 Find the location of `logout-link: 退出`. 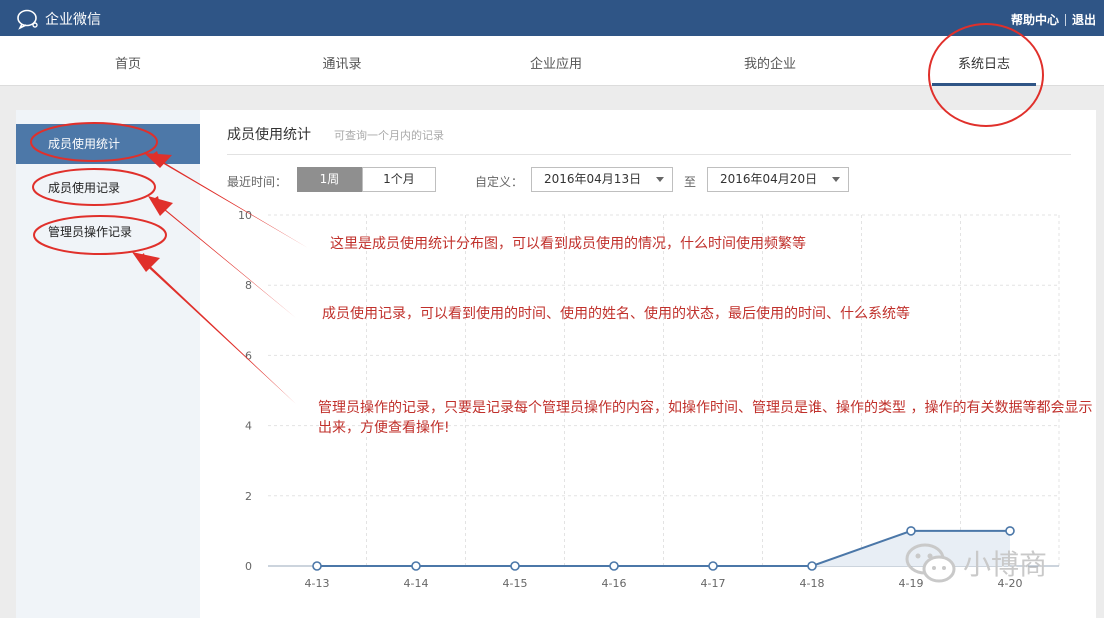

logout-link: 退出 is located at coordinates (1084, 19).